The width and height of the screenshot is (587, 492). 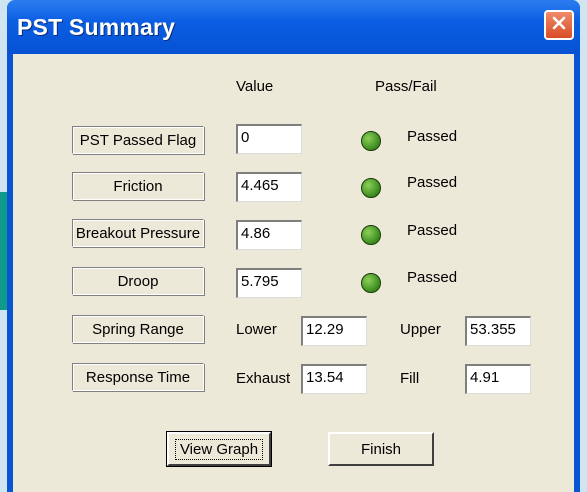 I want to click on row-label-text: Breakout Pressure, so click(x=138, y=233).